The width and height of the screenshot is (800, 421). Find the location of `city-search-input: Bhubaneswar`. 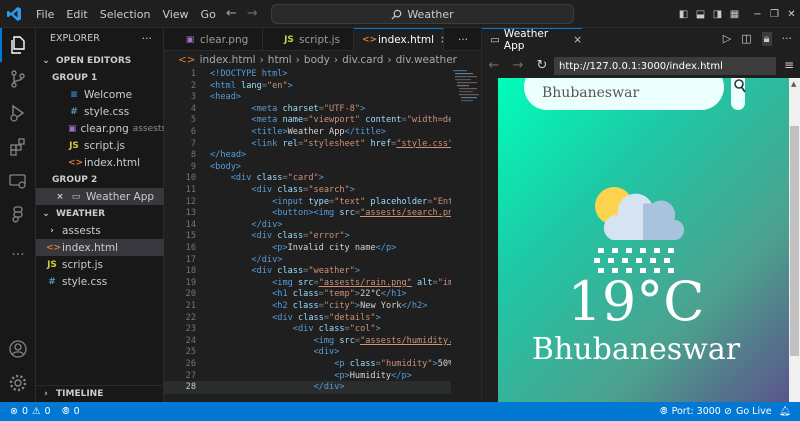

city-search-input: Bhubaneswar is located at coordinates (624, 94).